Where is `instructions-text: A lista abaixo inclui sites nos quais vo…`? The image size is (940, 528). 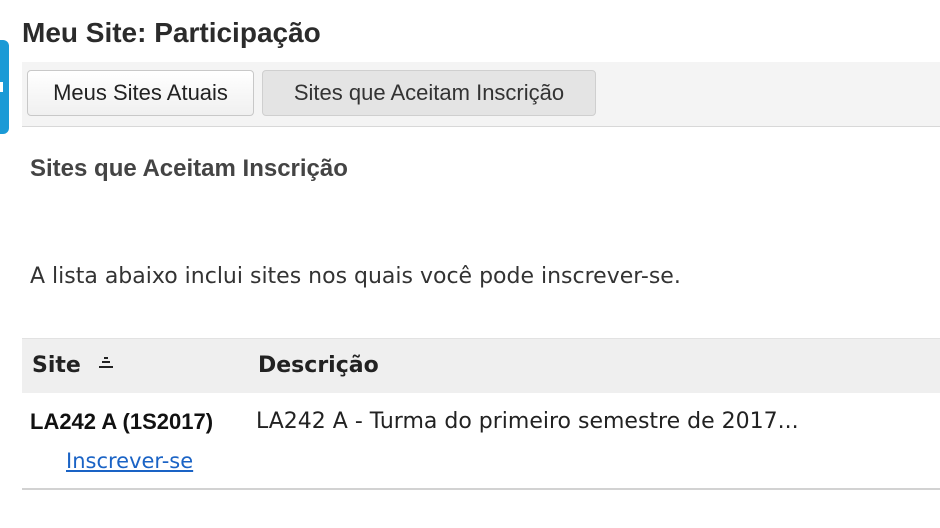 instructions-text: A lista abaixo inclui sites nos quais vo… is located at coordinates (355, 276).